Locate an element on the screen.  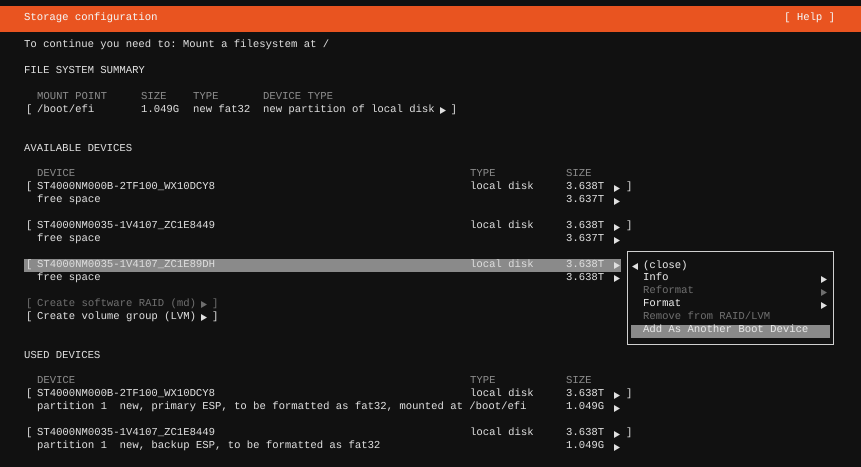
section-heading: USED DEVICES is located at coordinates (62, 356).